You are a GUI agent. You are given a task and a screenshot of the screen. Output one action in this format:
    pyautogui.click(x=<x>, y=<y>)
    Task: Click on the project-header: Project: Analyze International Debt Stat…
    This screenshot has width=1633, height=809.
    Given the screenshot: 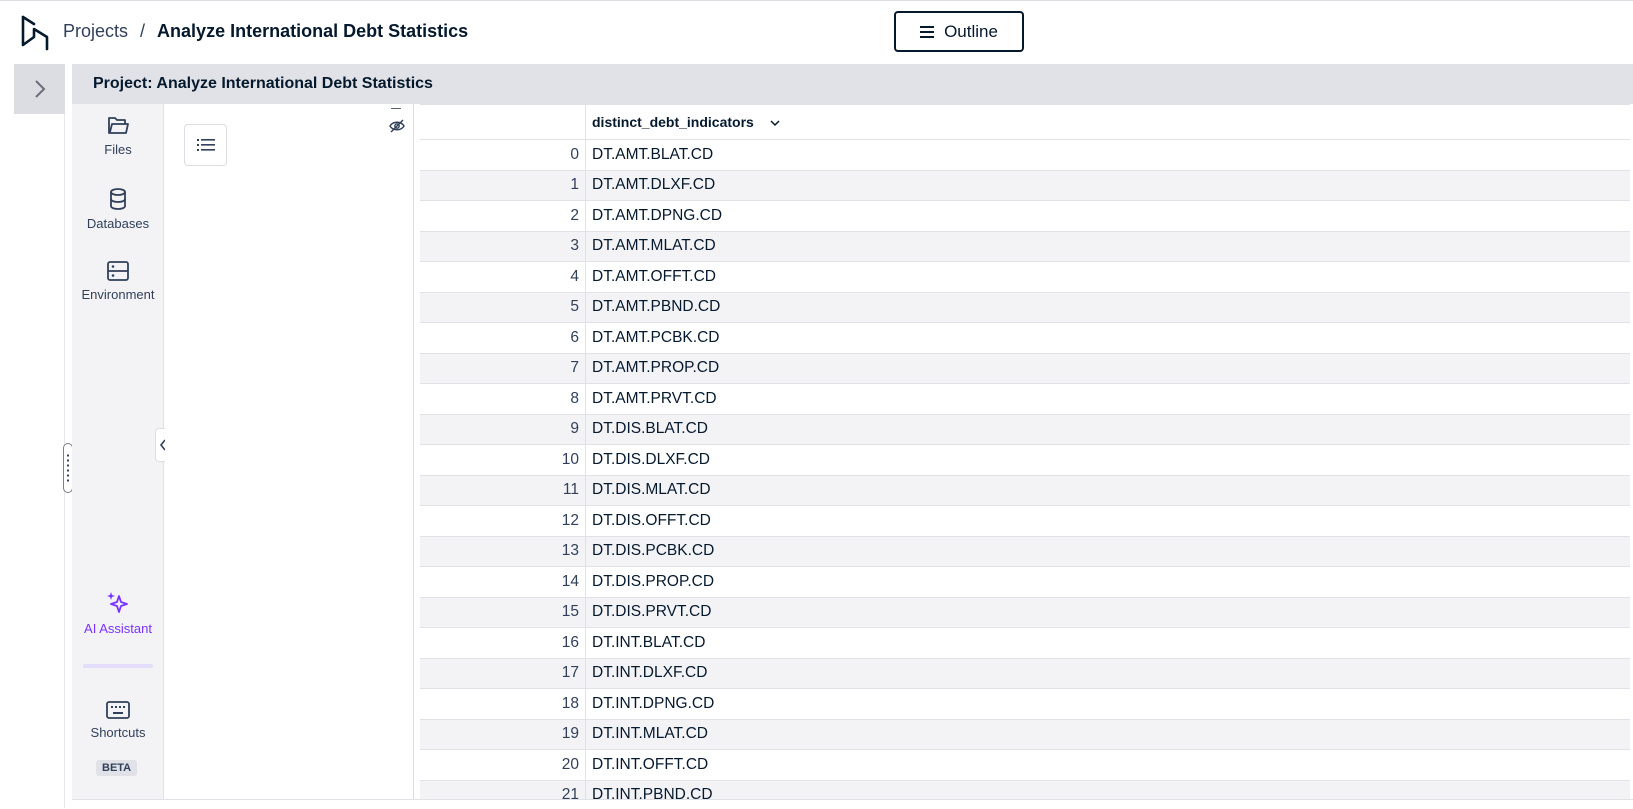 What is the action you would take?
    pyautogui.click(x=852, y=84)
    